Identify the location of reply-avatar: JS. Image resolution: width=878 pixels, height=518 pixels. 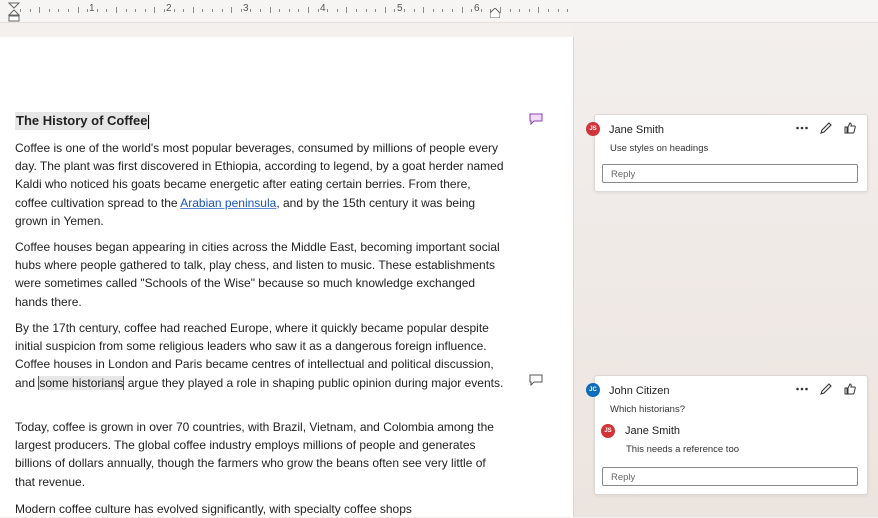
(608, 431).